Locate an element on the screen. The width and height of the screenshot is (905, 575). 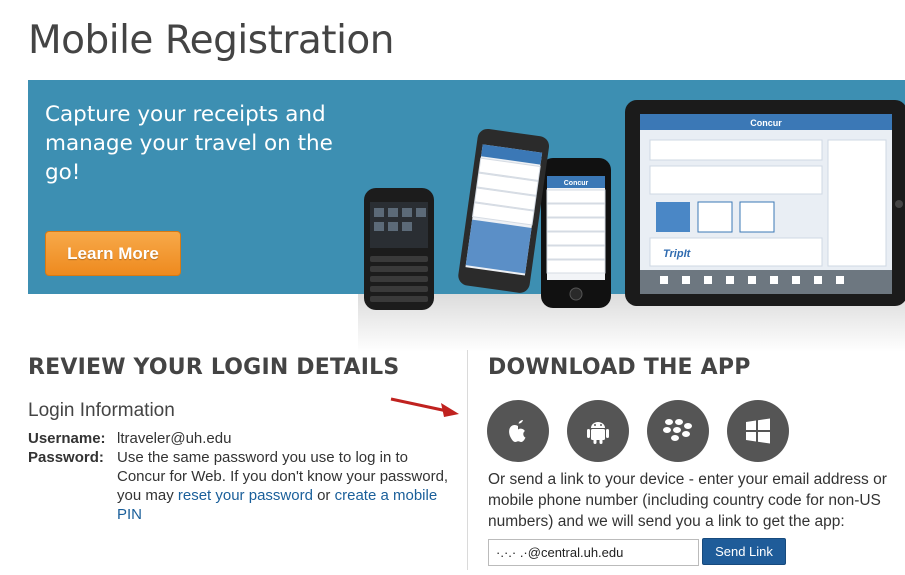
username-label: Username: is located at coordinates (67, 438).